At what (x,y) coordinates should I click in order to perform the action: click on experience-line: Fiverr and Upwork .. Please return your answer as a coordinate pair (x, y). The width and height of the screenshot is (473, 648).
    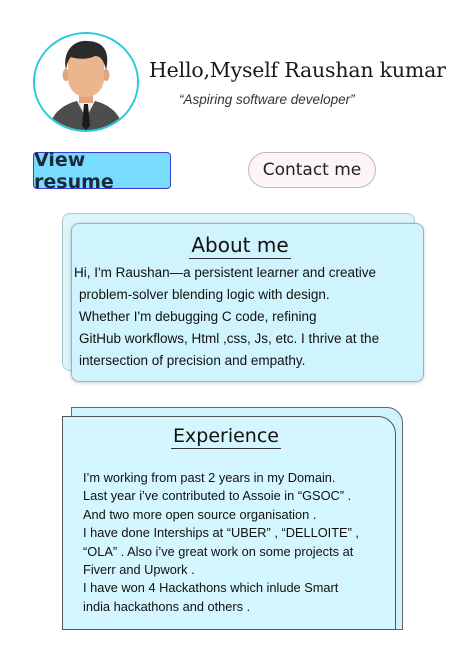
    Looking at the image, I should click on (139, 570).